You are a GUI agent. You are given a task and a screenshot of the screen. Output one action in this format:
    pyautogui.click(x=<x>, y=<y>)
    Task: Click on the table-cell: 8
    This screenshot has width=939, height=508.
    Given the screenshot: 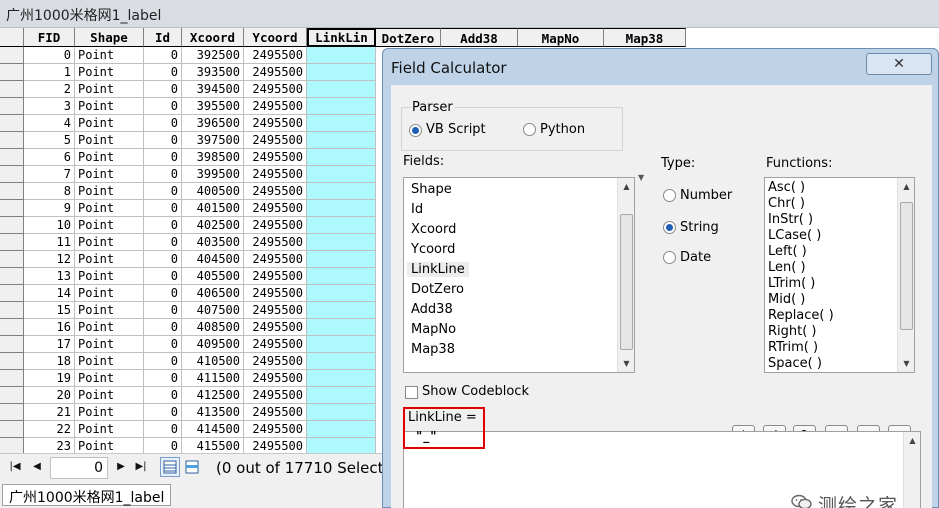 What is the action you would take?
    pyautogui.click(x=49, y=191)
    